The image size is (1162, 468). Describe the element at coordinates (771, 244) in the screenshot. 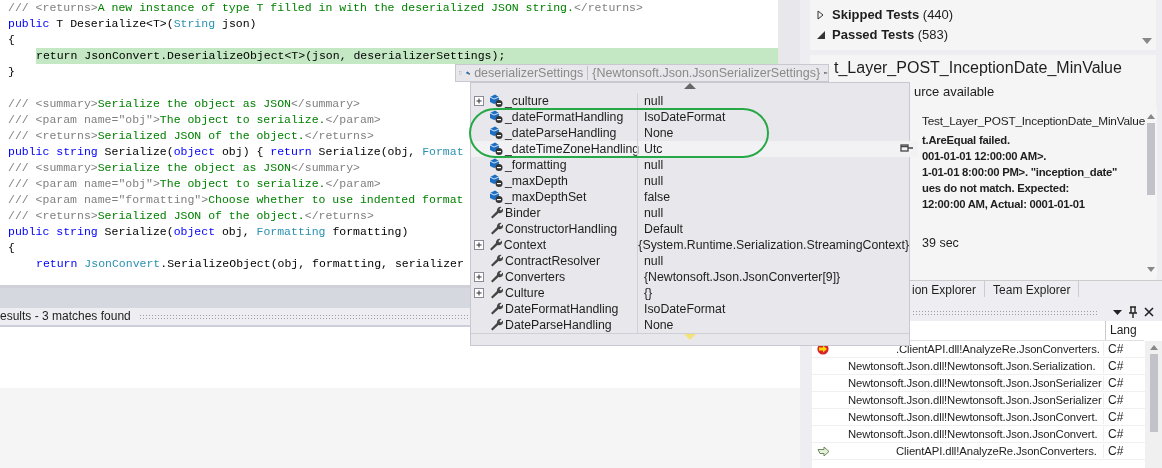

I see `member-value: {System.Runtime.Serialization.StreamingContext}` at that location.